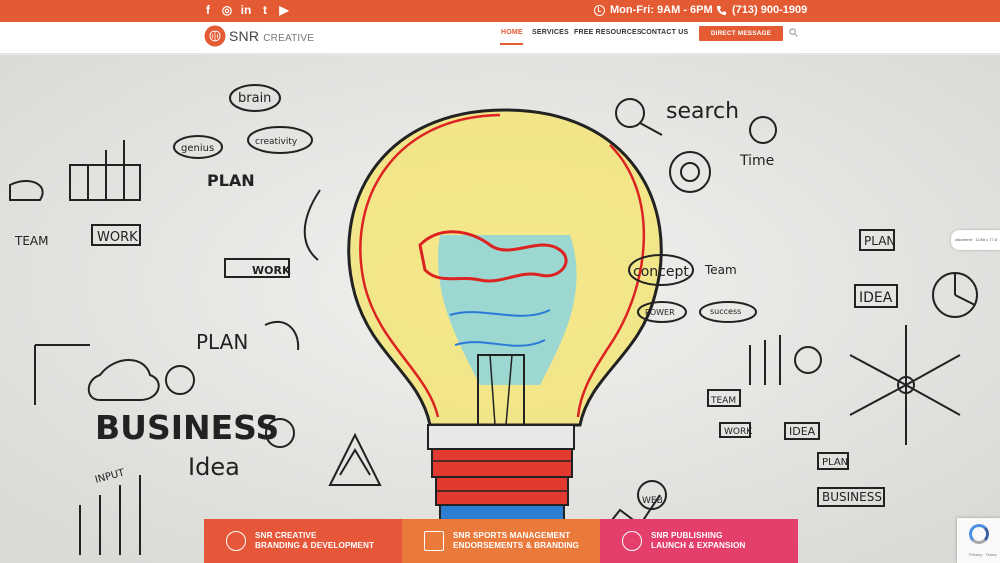  Describe the element at coordinates (720, 270) in the screenshot. I see `word-team-2: Team` at that location.